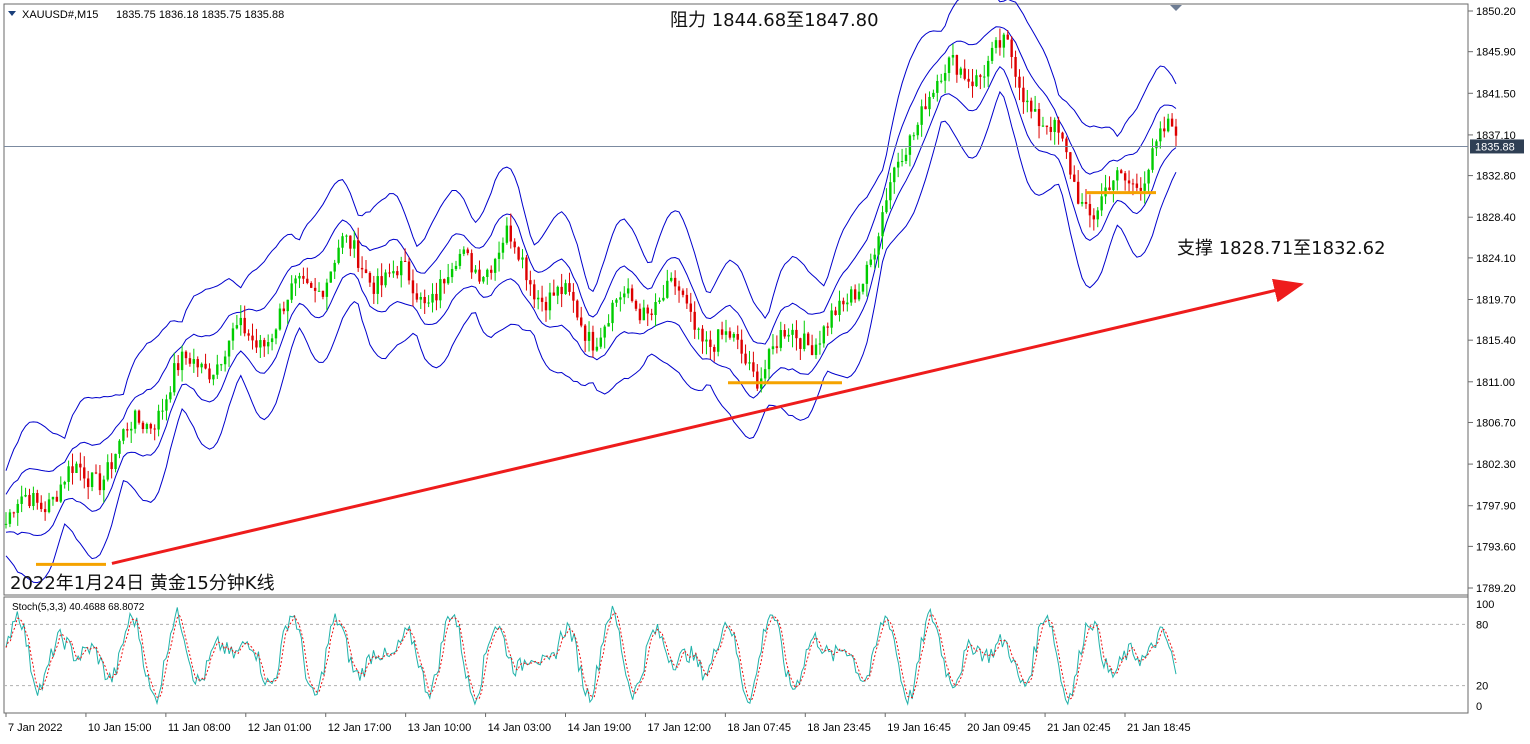  I want to click on support-annotation: 支撑 1828.71至1832.62, so click(1281, 248).